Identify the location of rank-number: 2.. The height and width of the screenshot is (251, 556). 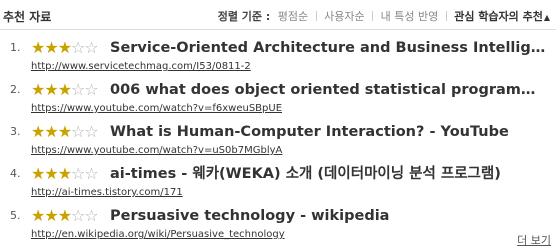
(15, 89).